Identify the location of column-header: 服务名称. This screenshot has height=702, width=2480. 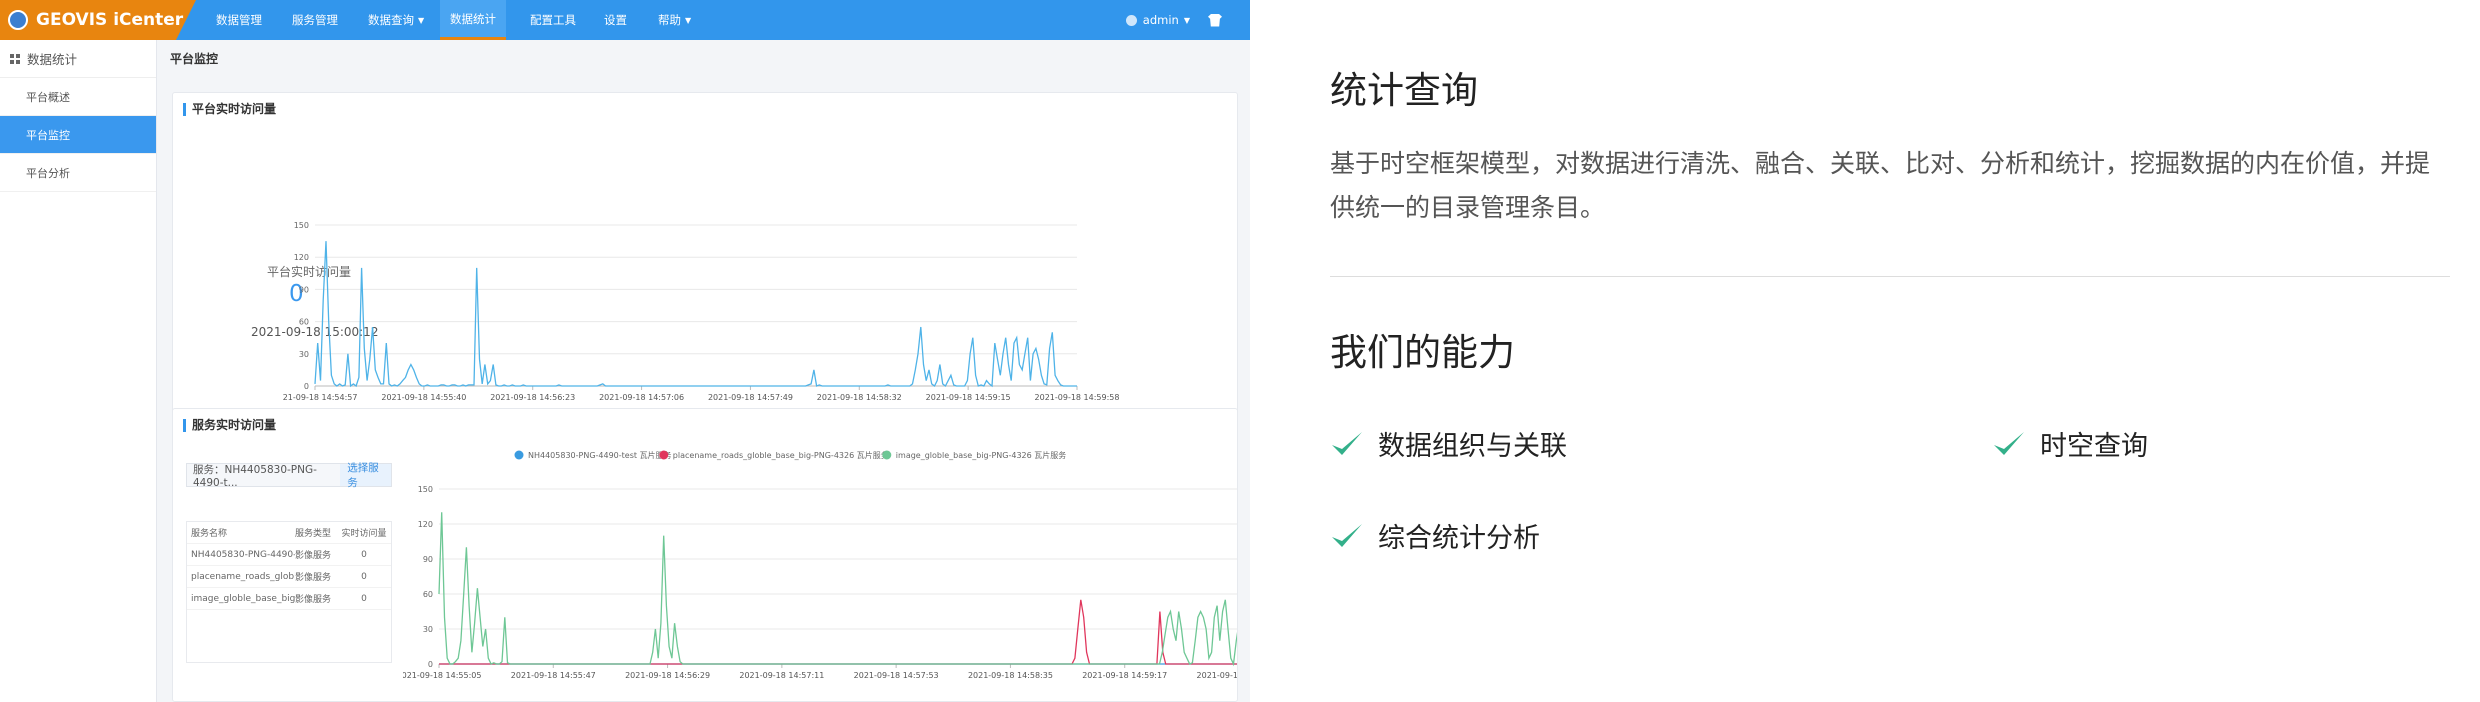
(209, 534).